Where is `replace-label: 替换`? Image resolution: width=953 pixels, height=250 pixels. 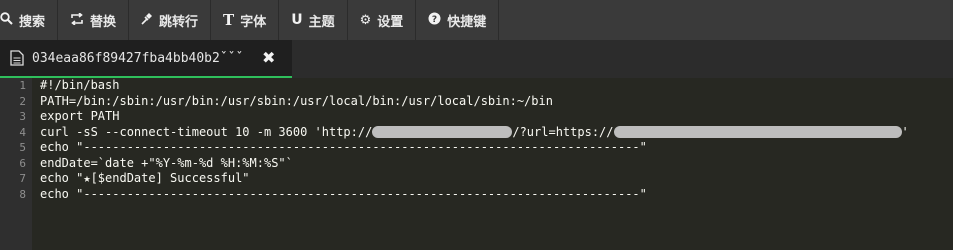 replace-label: 替换 is located at coordinates (103, 22).